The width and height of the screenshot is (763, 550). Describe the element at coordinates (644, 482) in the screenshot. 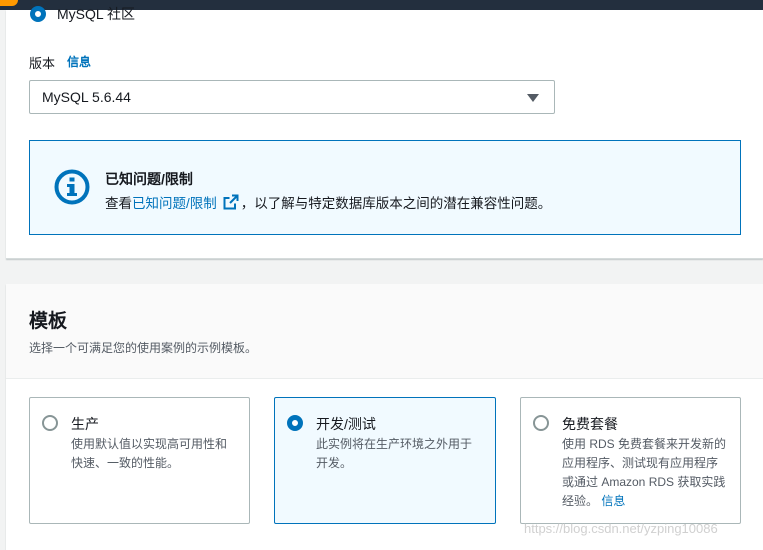

I see `card-desc-line: 或通过 Amazon RDS 获取实践` at that location.